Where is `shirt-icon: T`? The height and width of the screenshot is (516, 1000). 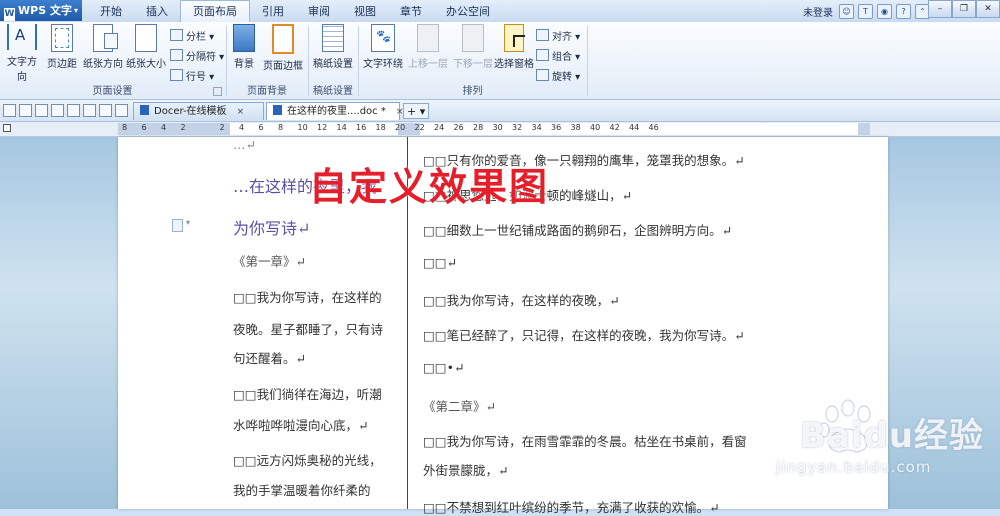
shirt-icon: T is located at coordinates (865, 11).